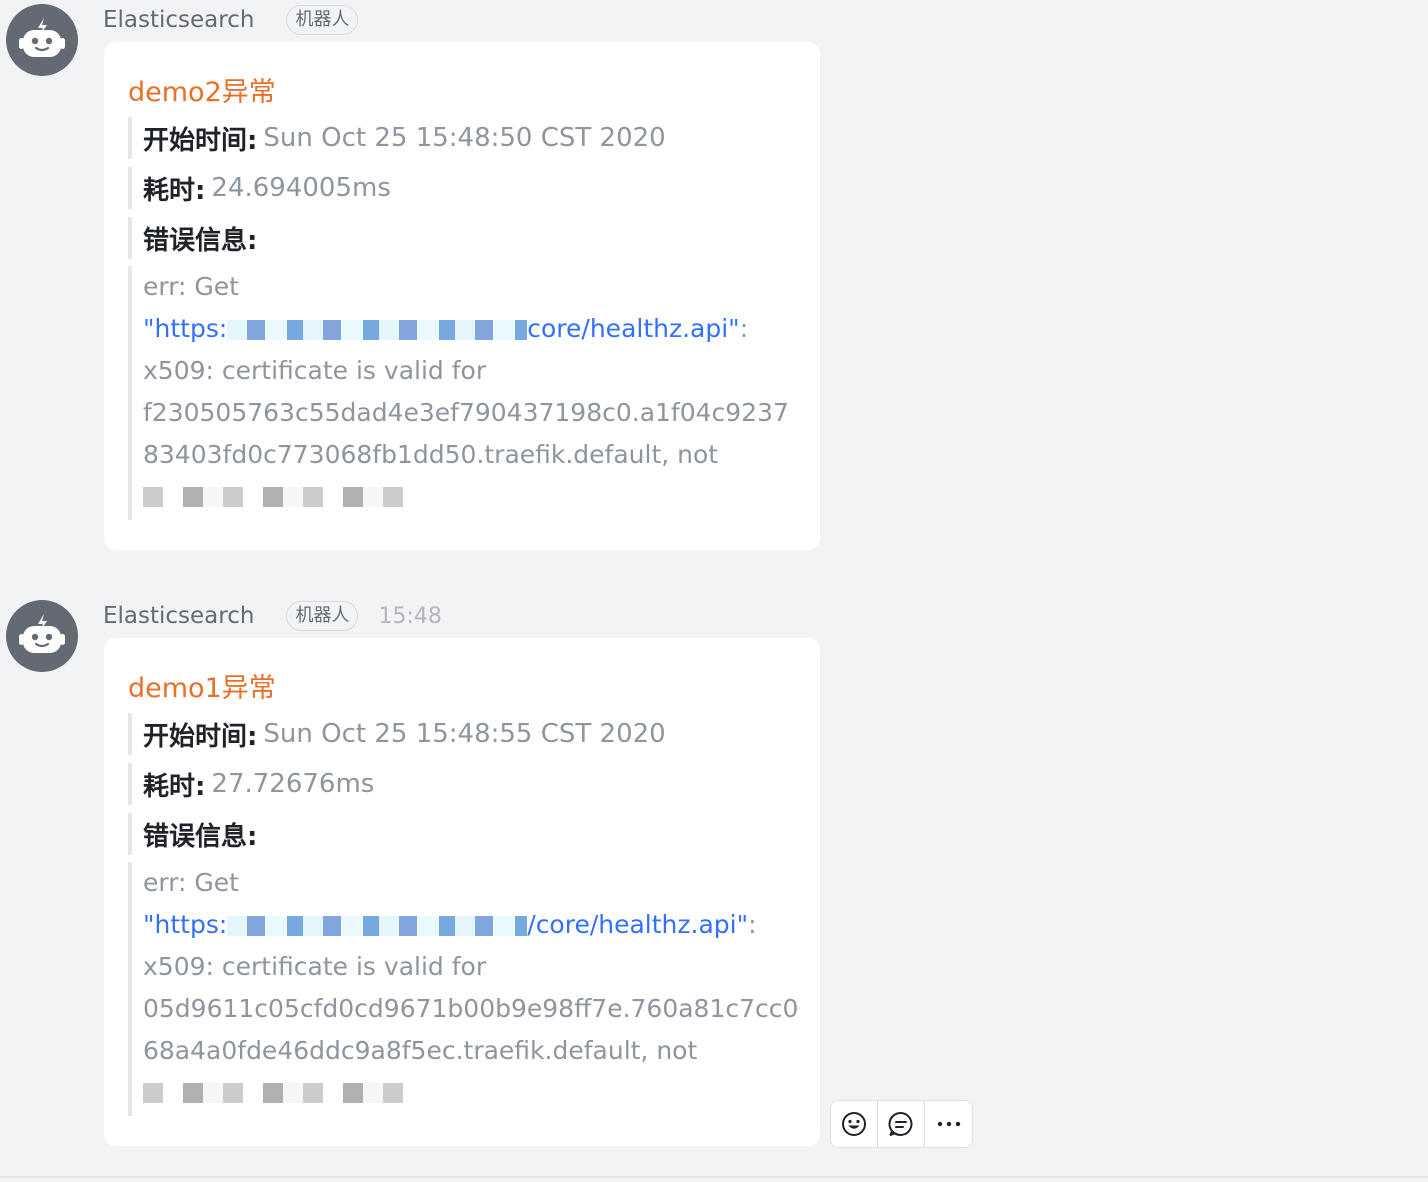 The width and height of the screenshot is (1428, 1182). I want to click on message-action-bar, so click(901, 1124).